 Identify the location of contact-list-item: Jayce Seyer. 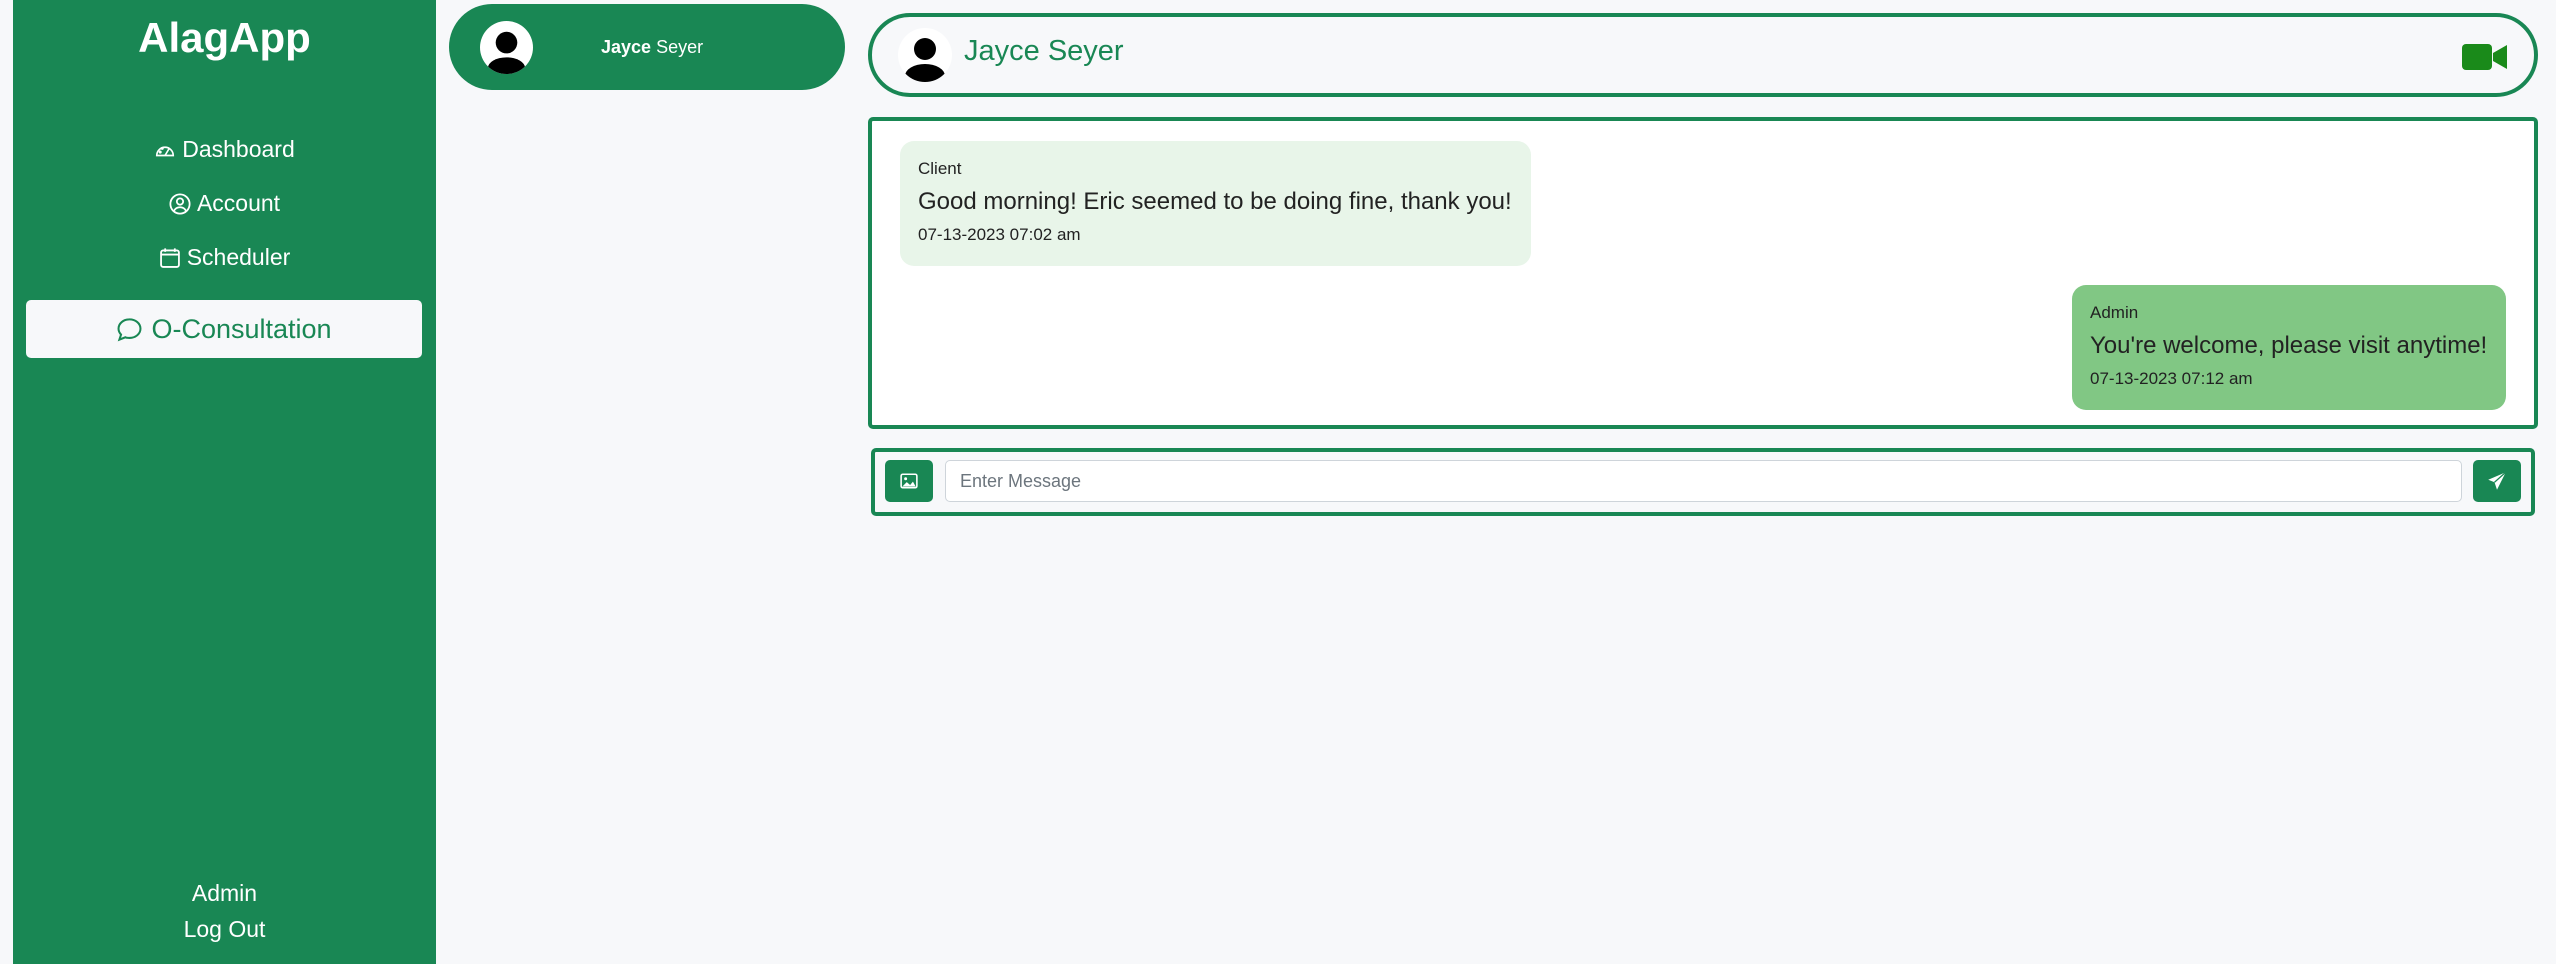
(647, 47).